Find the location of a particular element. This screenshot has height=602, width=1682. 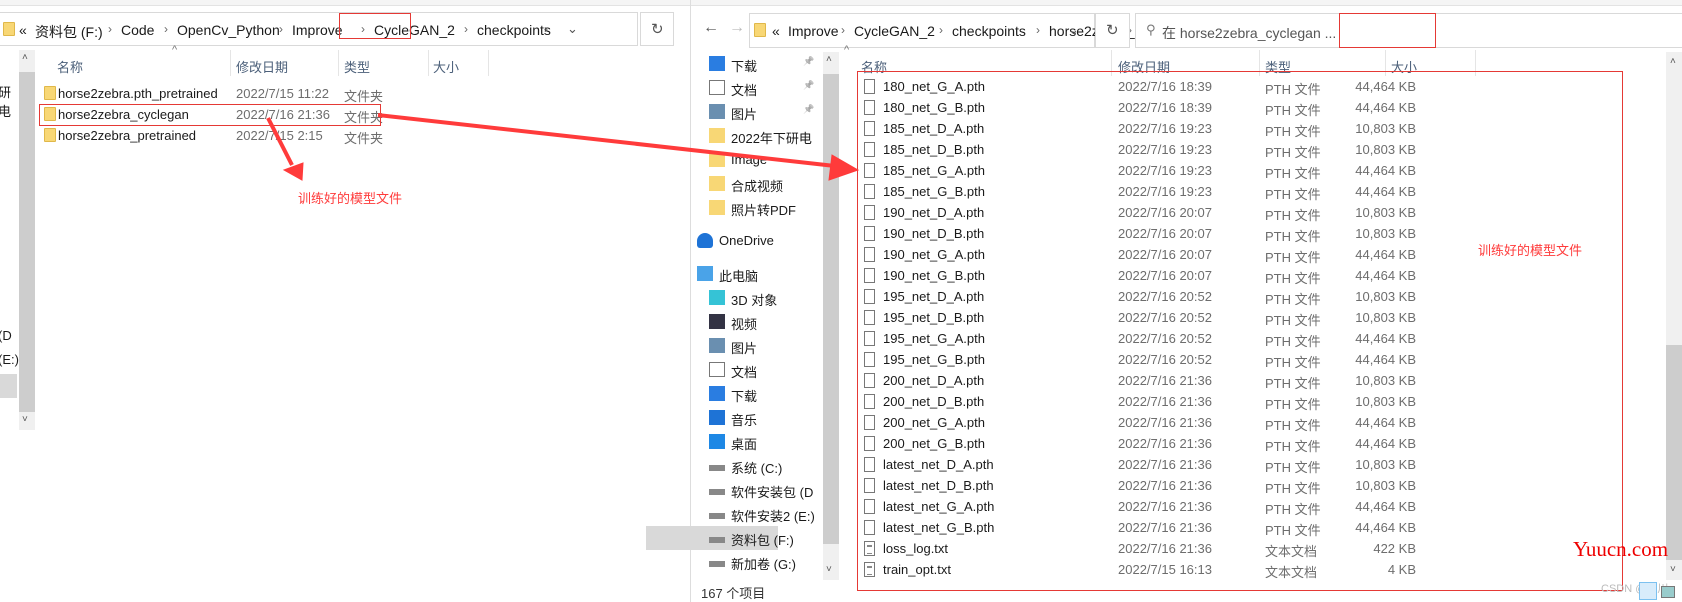

annotation-arrows is located at coordinates (563, 147).